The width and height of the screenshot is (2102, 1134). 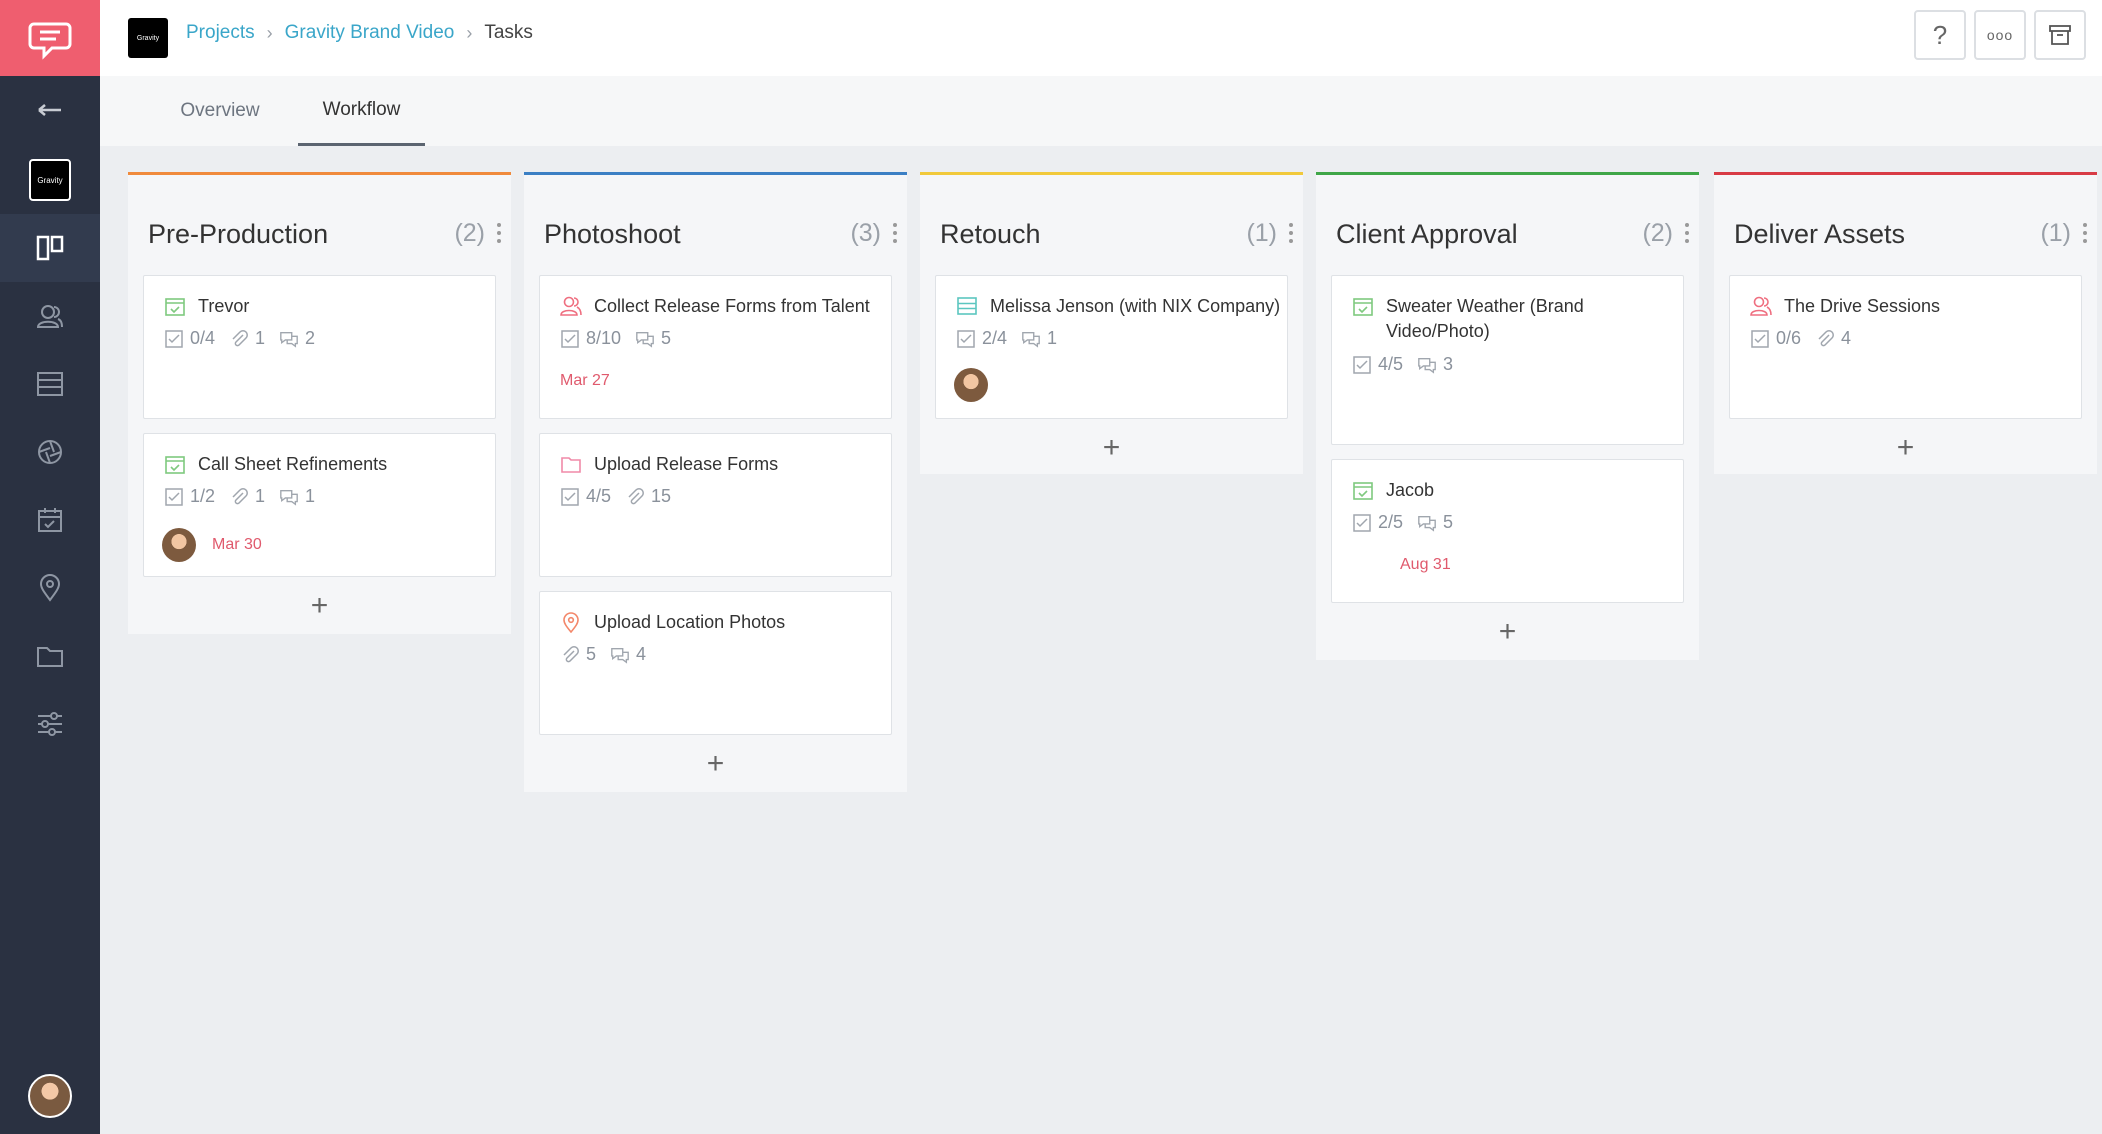 I want to click on chat-logo-icon, so click(x=50, y=38).